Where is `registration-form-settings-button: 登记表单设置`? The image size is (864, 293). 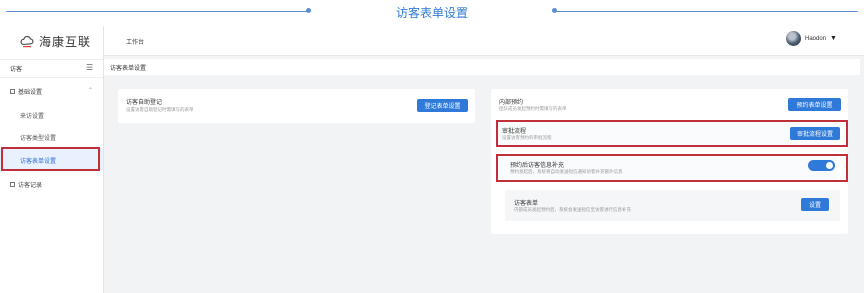 registration-form-settings-button: 登记表单设置 is located at coordinates (442, 105).